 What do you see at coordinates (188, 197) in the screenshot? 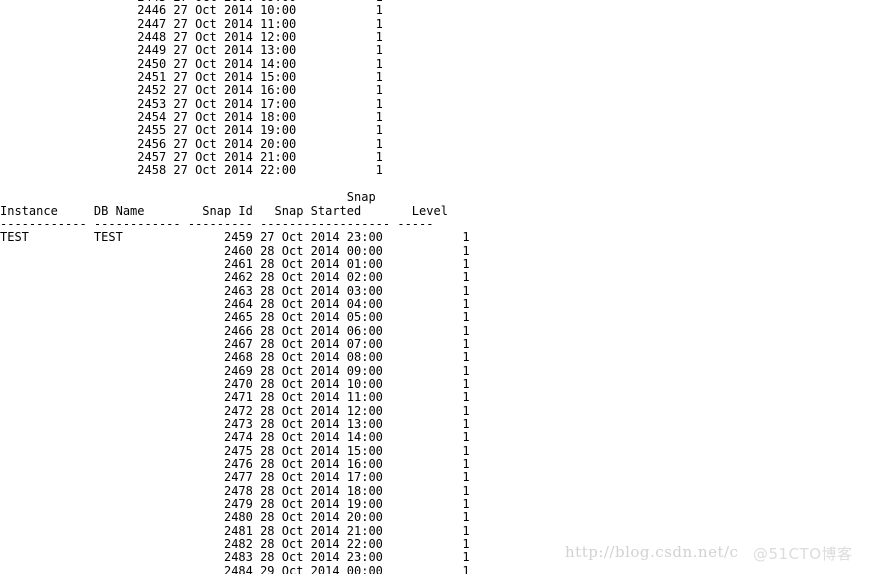
I see `console-line: Snap` at bounding box center [188, 197].